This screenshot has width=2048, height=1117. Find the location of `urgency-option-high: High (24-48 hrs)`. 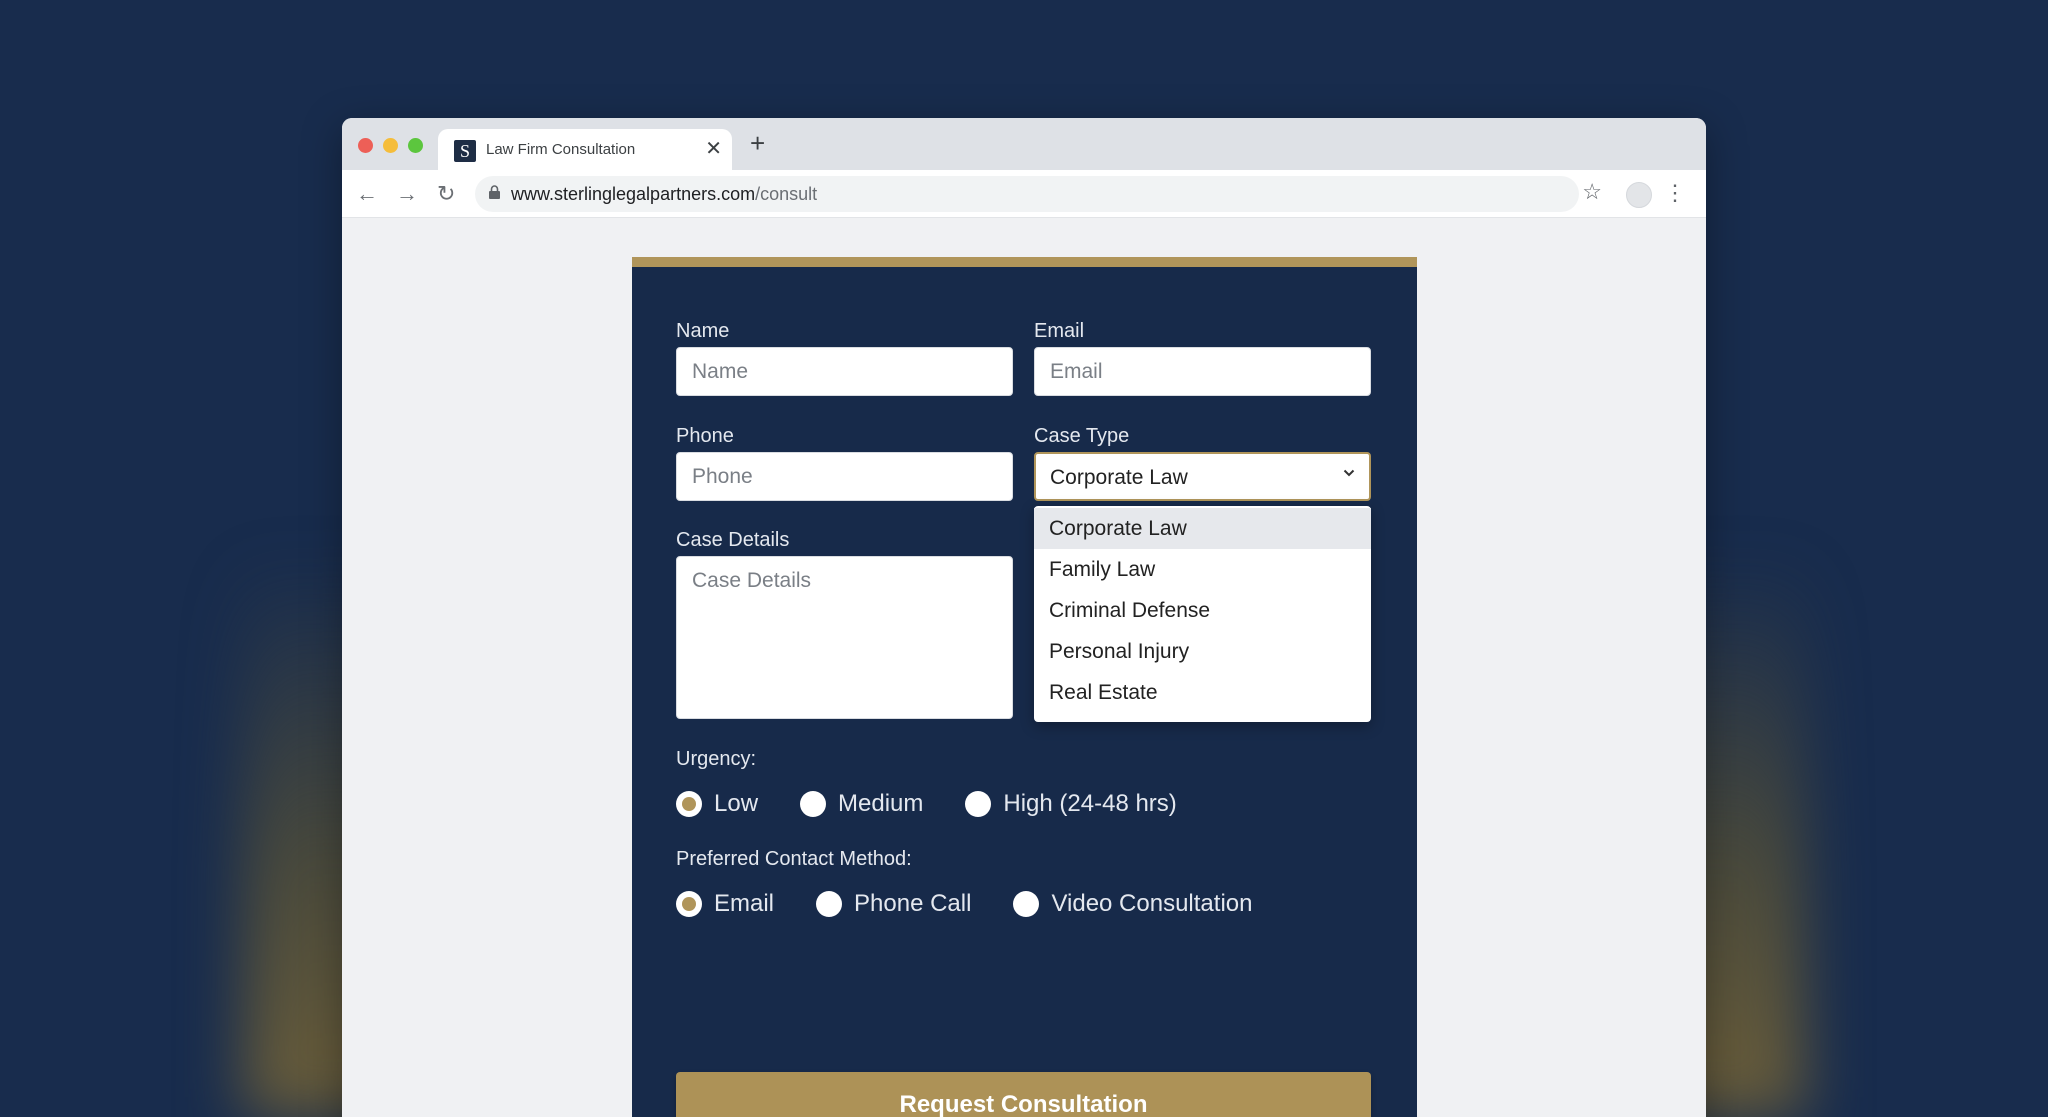

urgency-option-high: High (24-48 hrs) is located at coordinates (1071, 804).